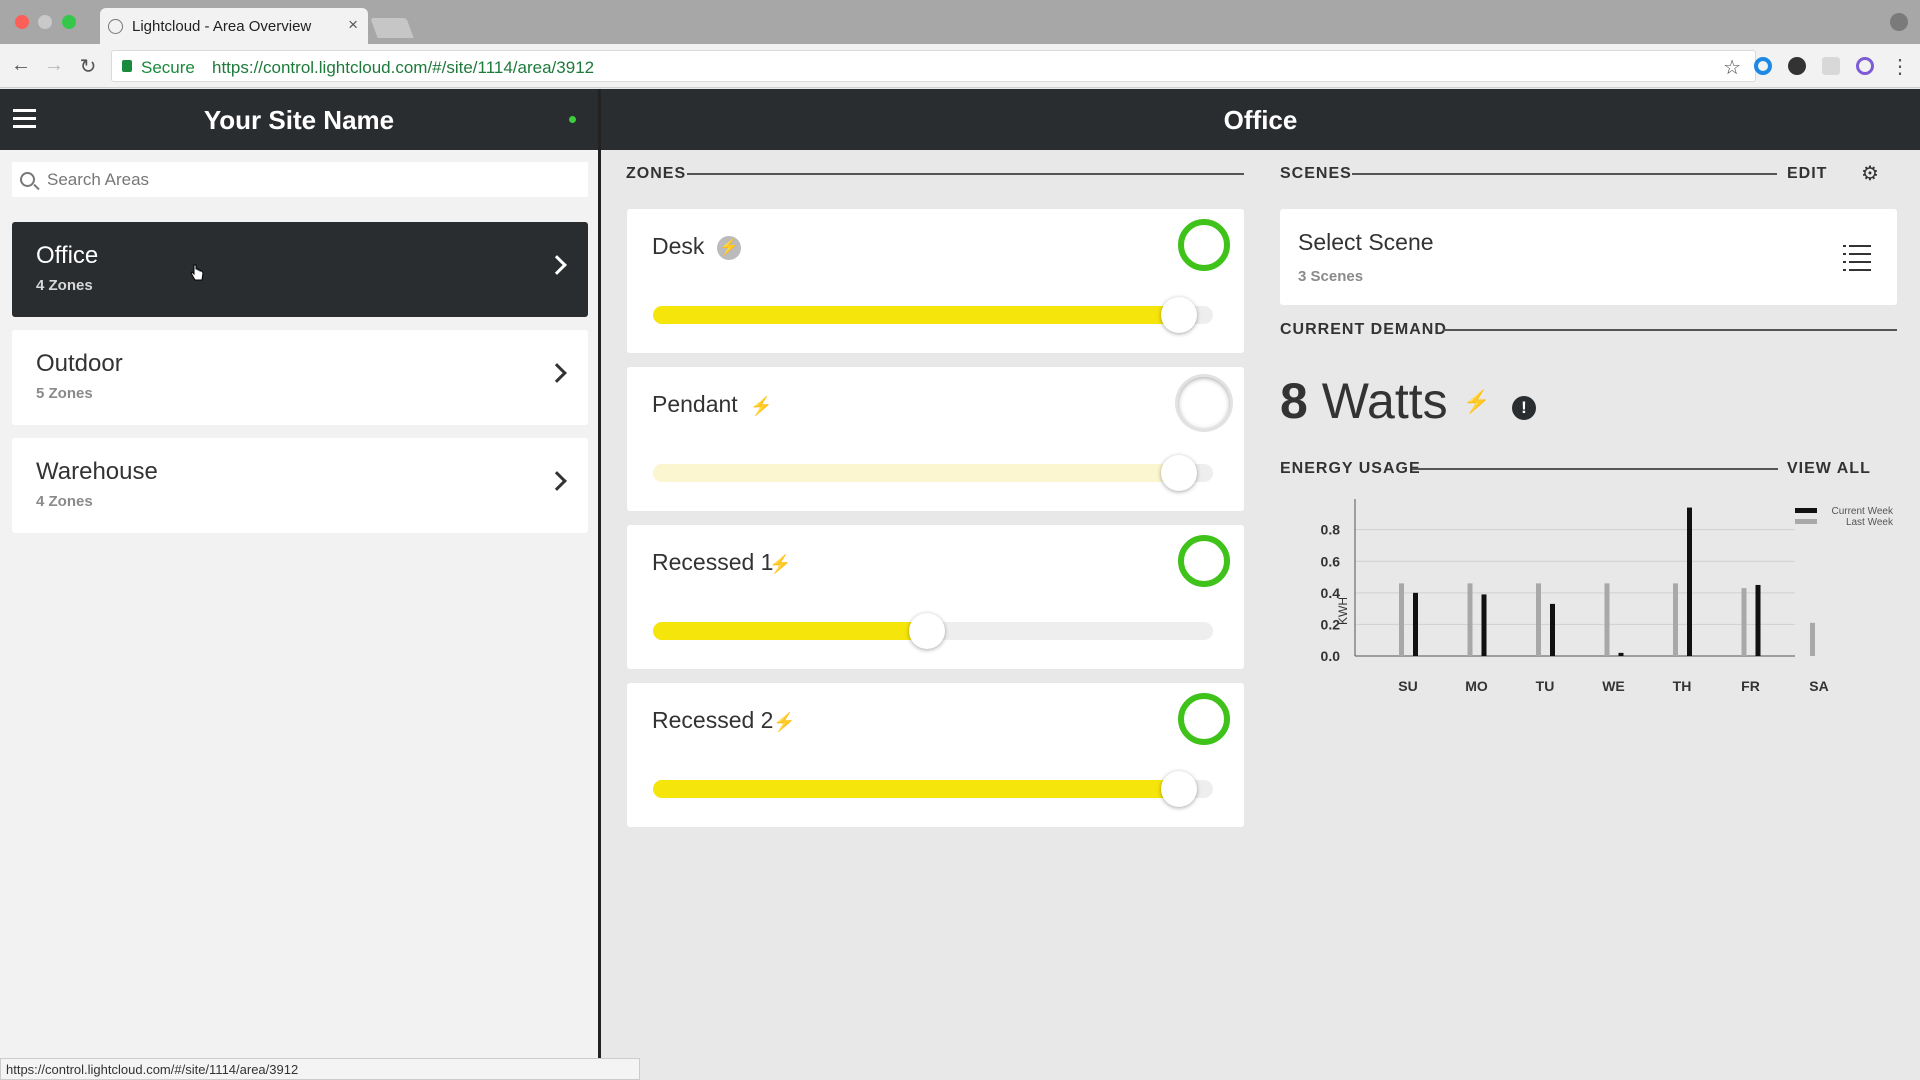 The image size is (1920, 1080). What do you see at coordinates (1900, 66) in the screenshot?
I see `browser-menu-icon: ⋮` at bounding box center [1900, 66].